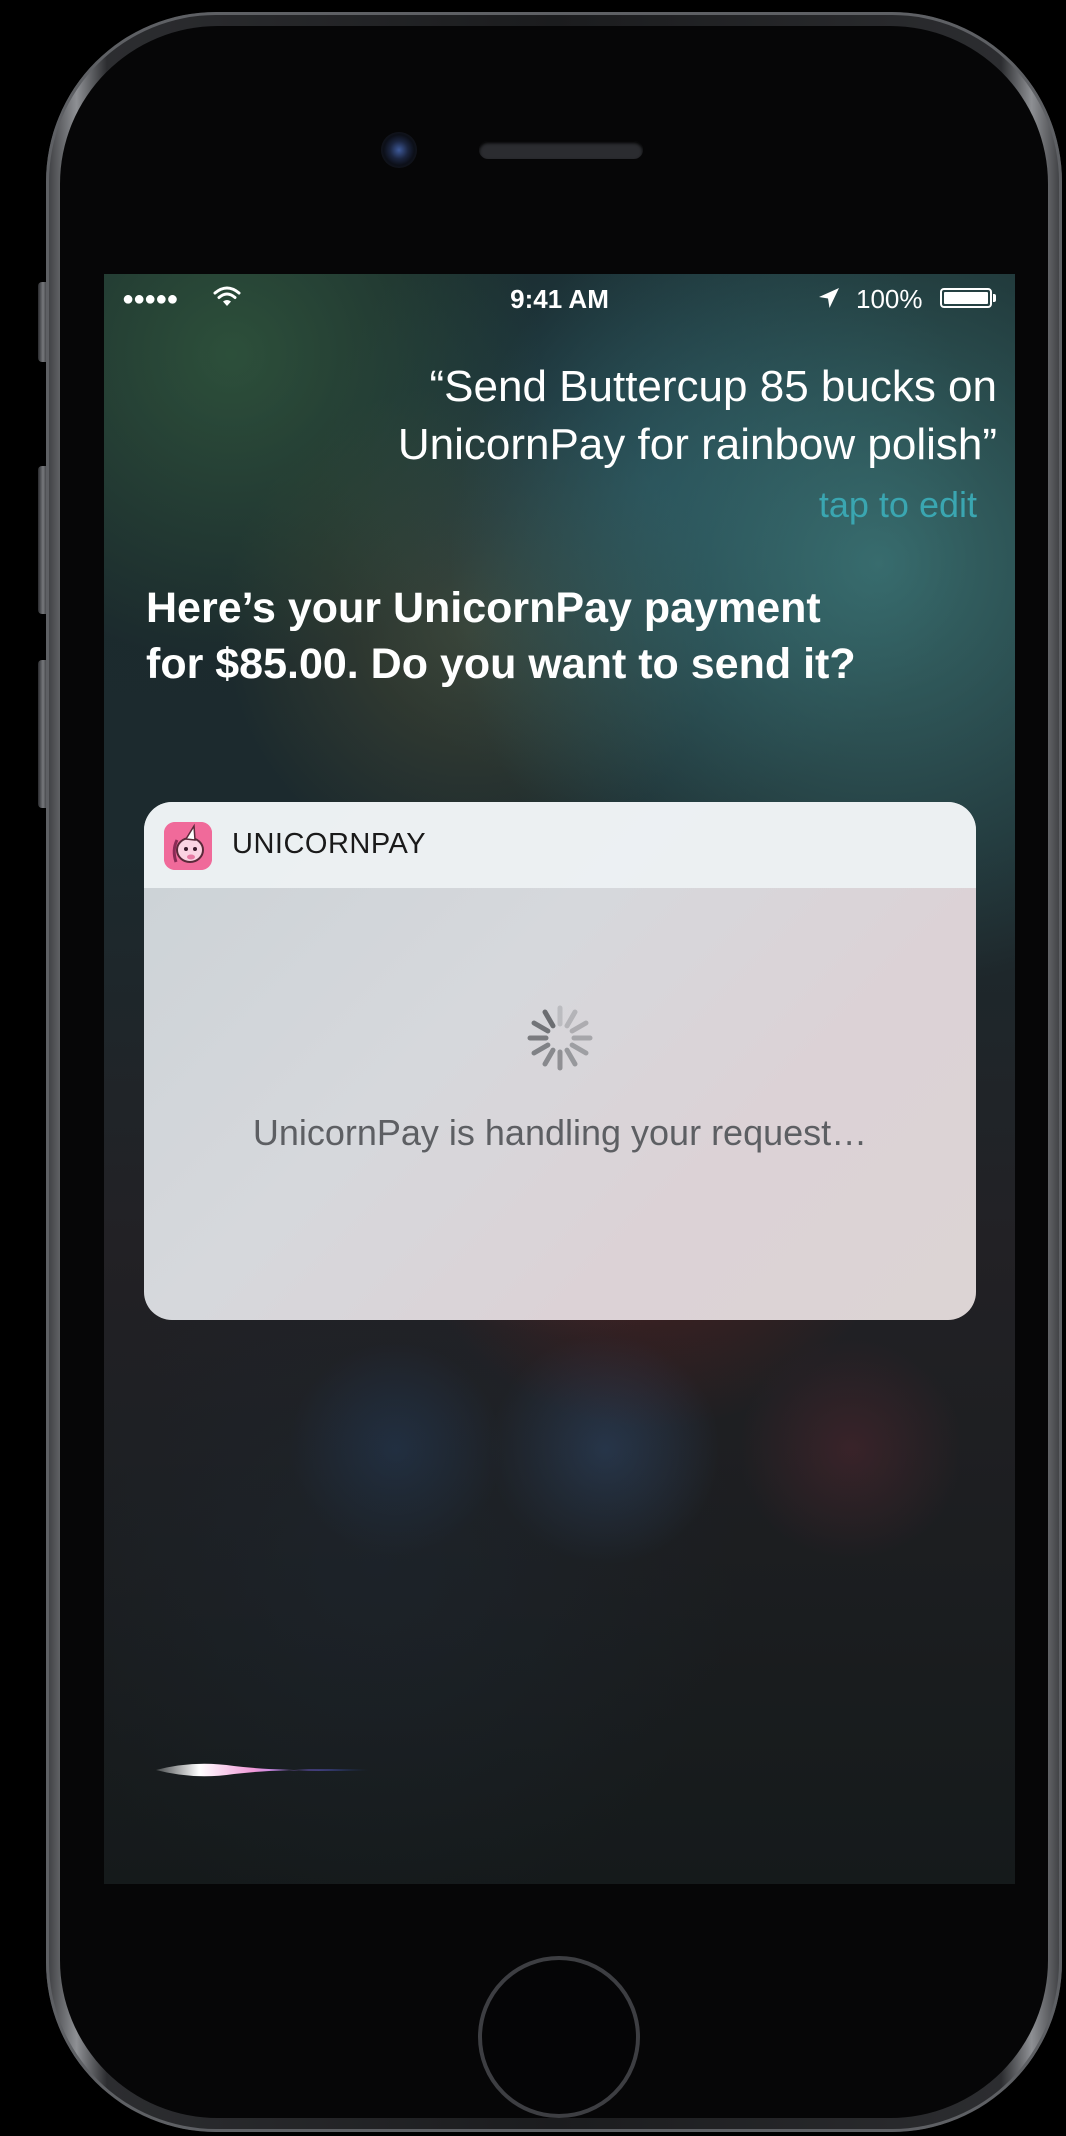 This screenshot has height=2136, width=1066. Describe the element at coordinates (560, 1038) in the screenshot. I see `loading-spinner-icon` at that location.